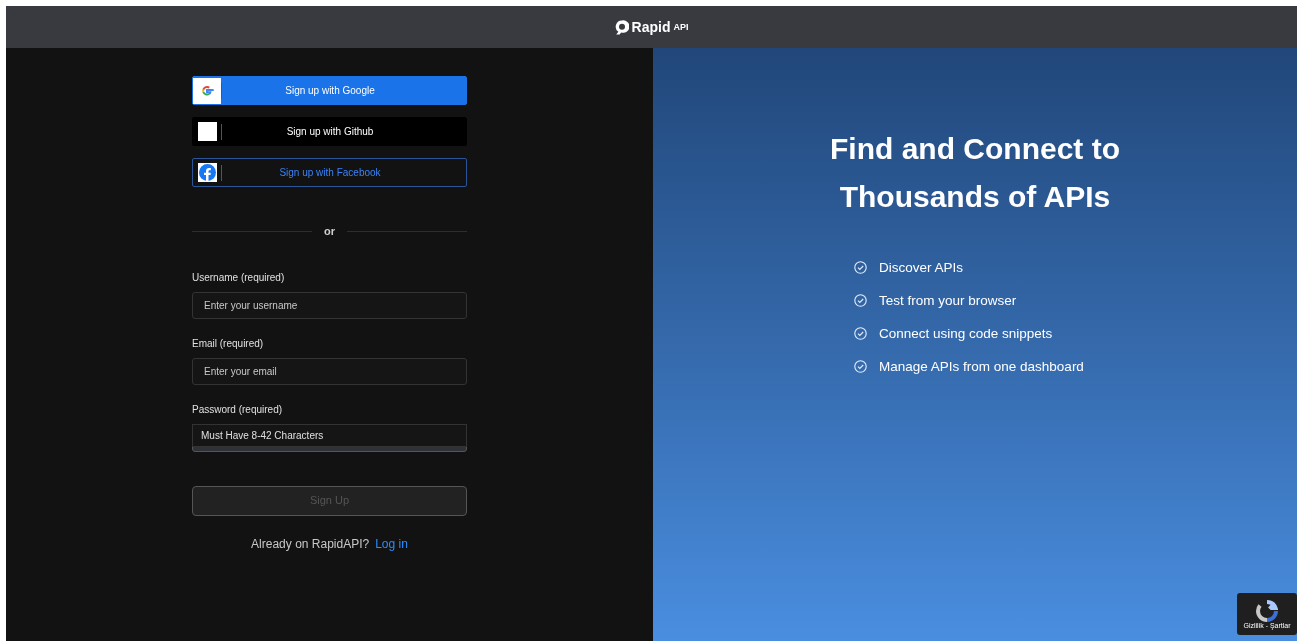 The height and width of the screenshot is (641, 1303). Describe the element at coordinates (207, 90) in the screenshot. I see `google-icon` at that location.